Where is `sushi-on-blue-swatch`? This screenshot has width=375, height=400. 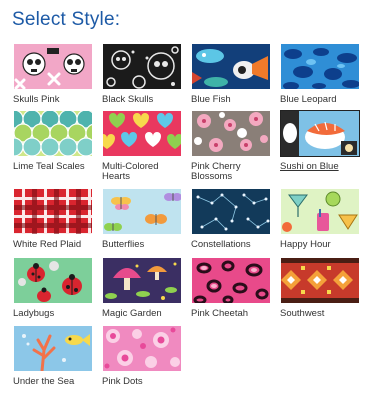
sushi-on-blue-swatch is located at coordinates (320, 133).